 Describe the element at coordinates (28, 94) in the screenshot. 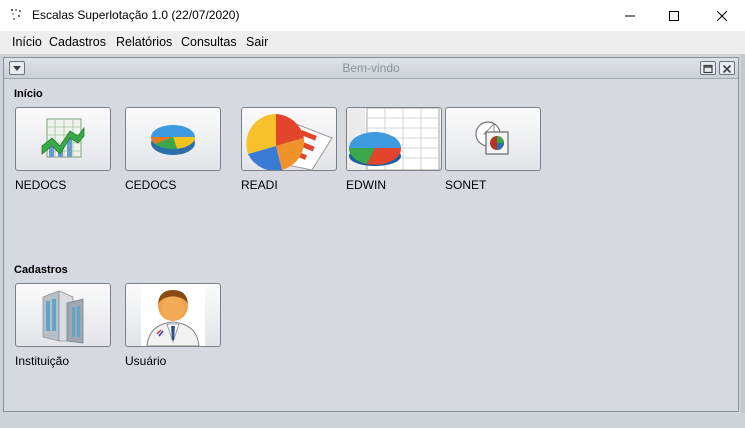

I see `section-label-inicio: Início` at that location.